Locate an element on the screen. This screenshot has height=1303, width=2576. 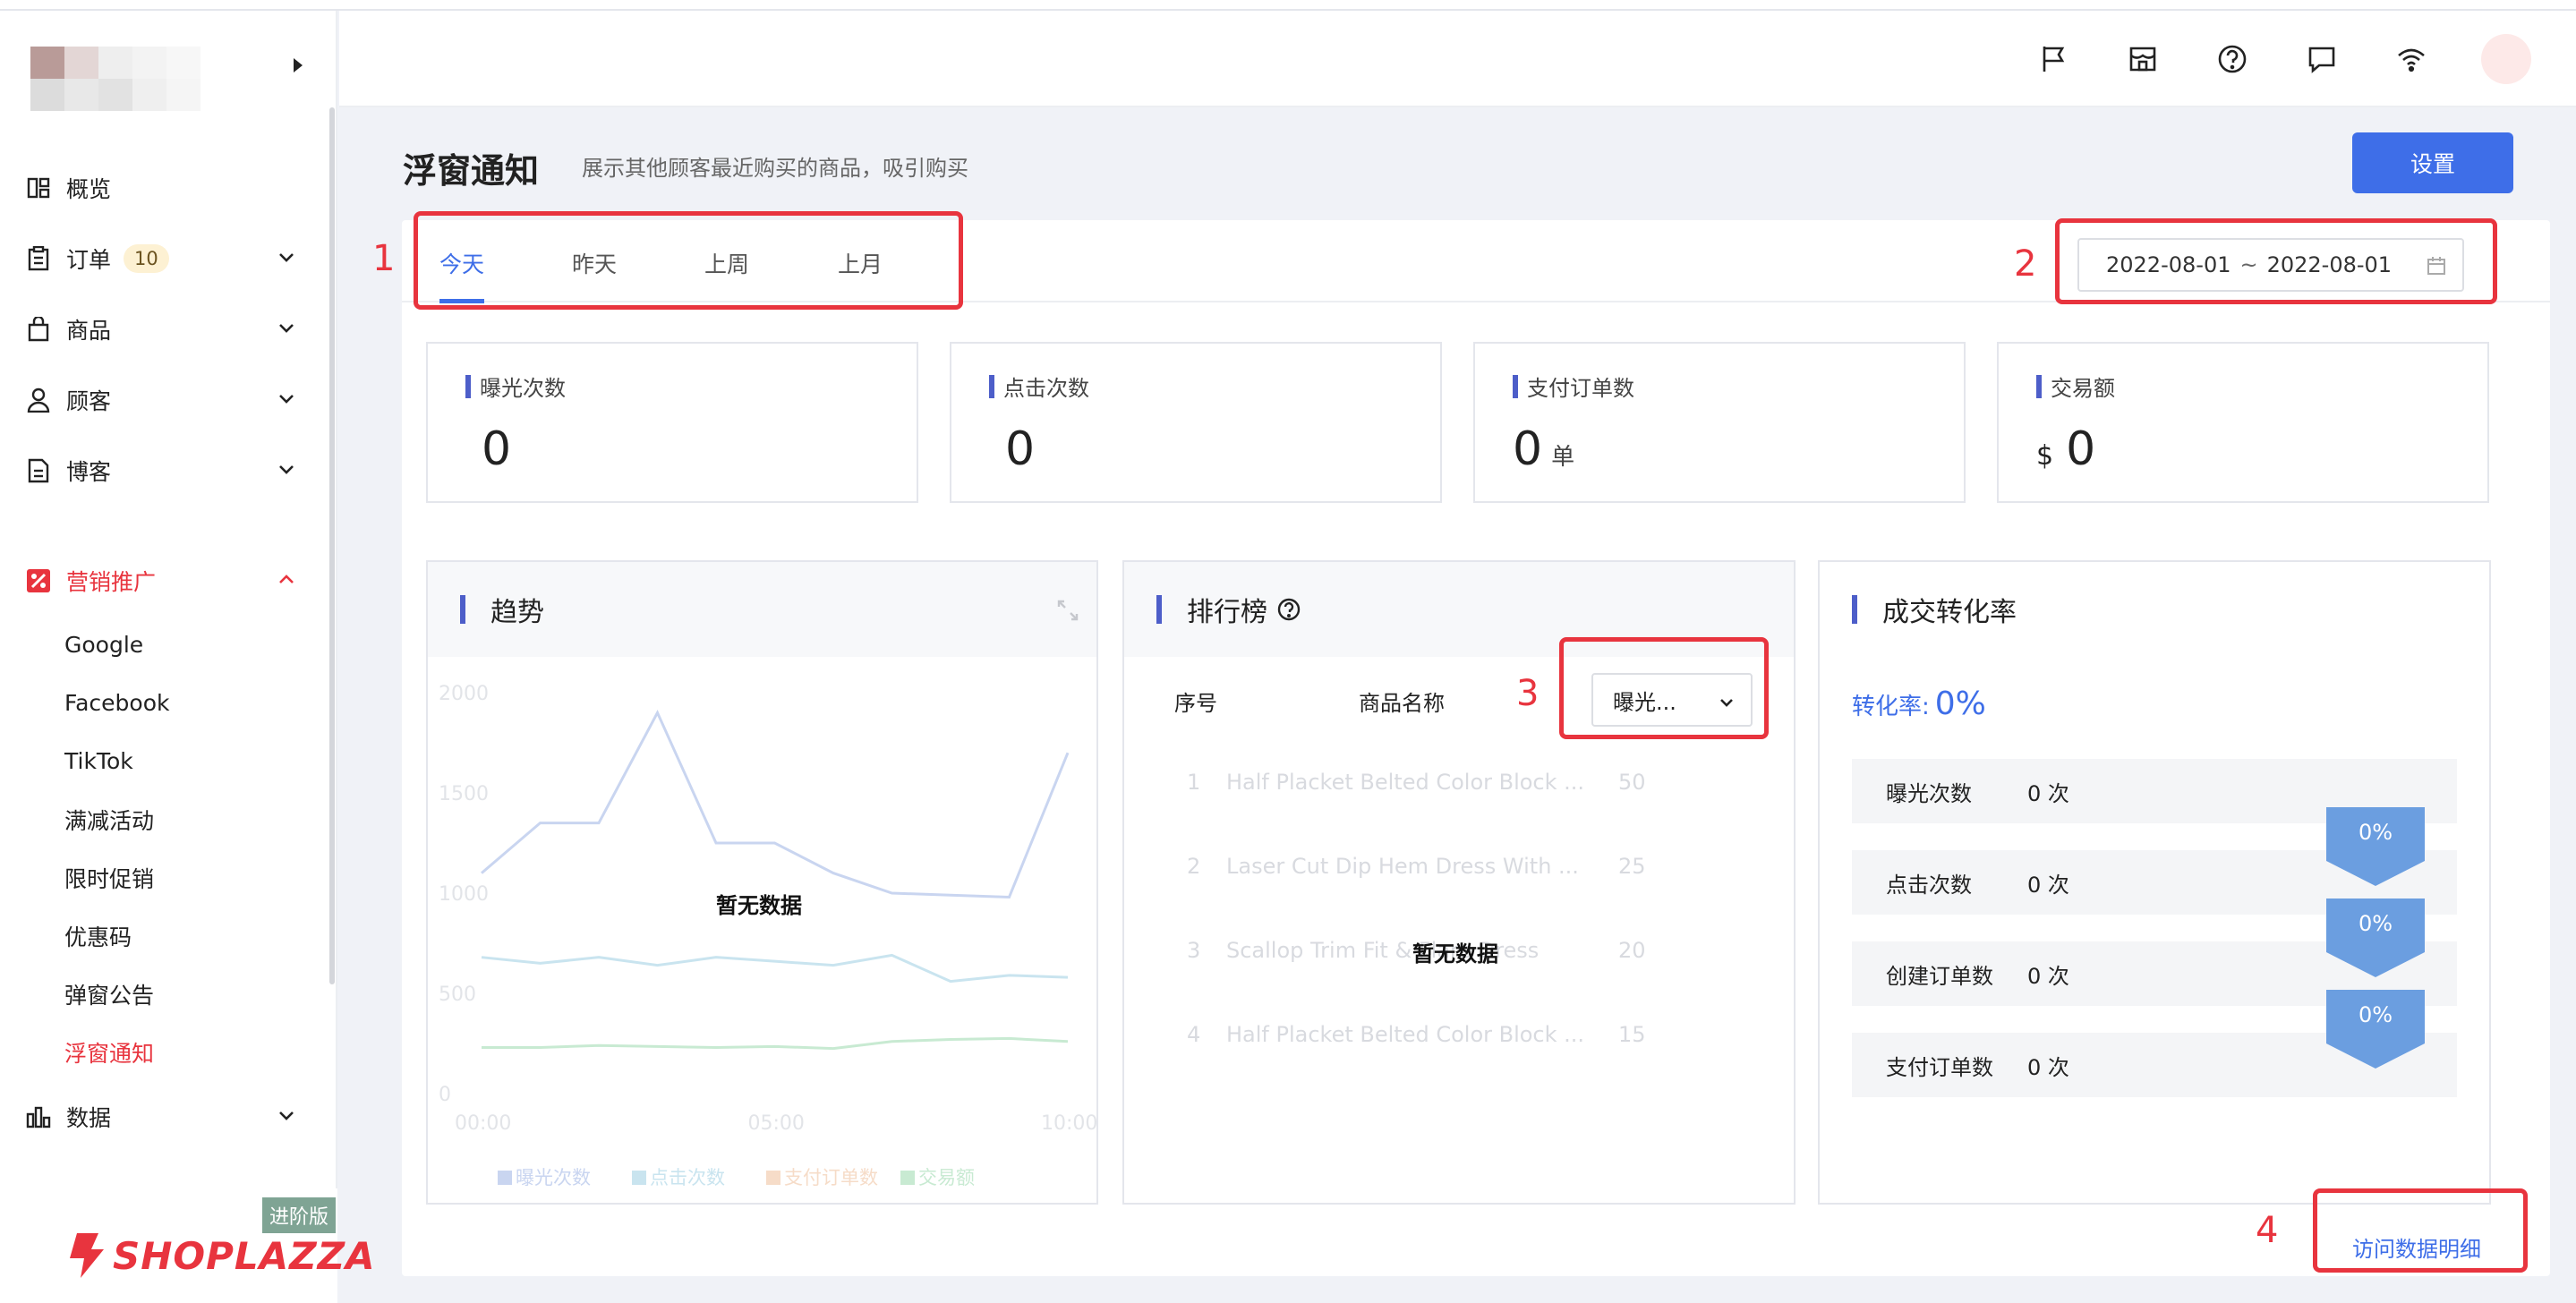
brand-logo: SHOPLAZZA is located at coordinates (220, 1255).